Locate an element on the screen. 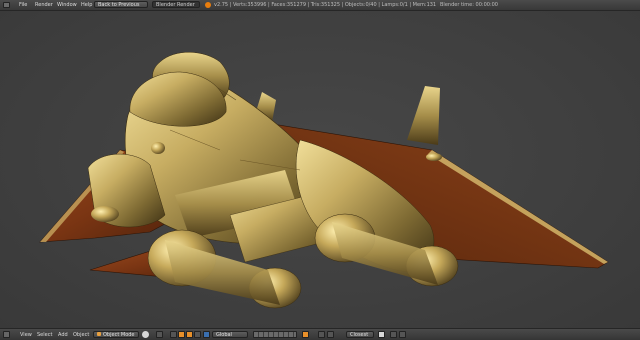  orientation-icon is located at coordinates (206, 334).